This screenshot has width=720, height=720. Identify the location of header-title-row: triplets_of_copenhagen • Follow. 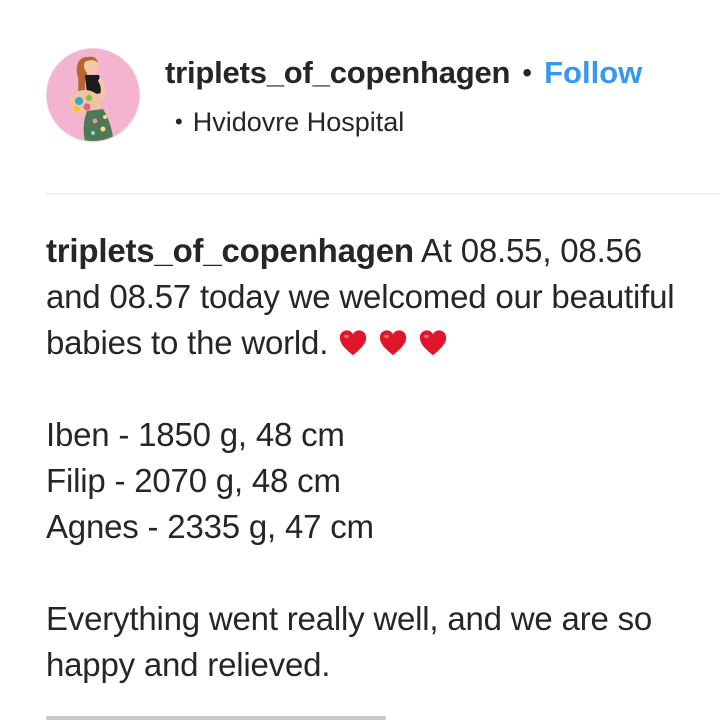
(403, 73).